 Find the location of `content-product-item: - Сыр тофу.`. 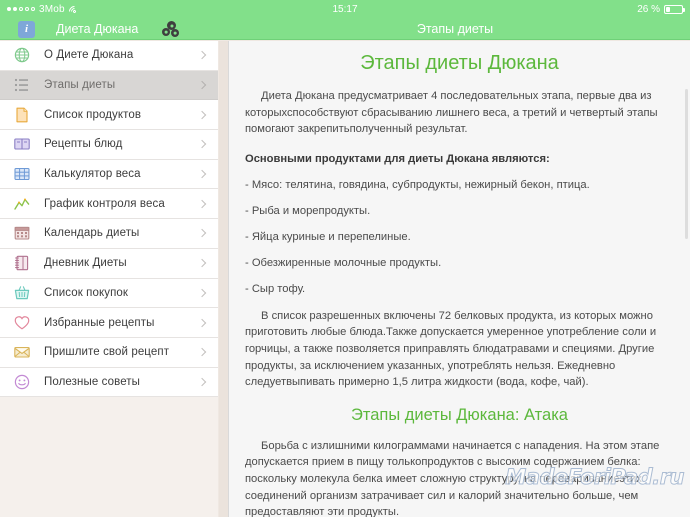

content-product-item: - Сыр тофу. is located at coordinates (275, 288).